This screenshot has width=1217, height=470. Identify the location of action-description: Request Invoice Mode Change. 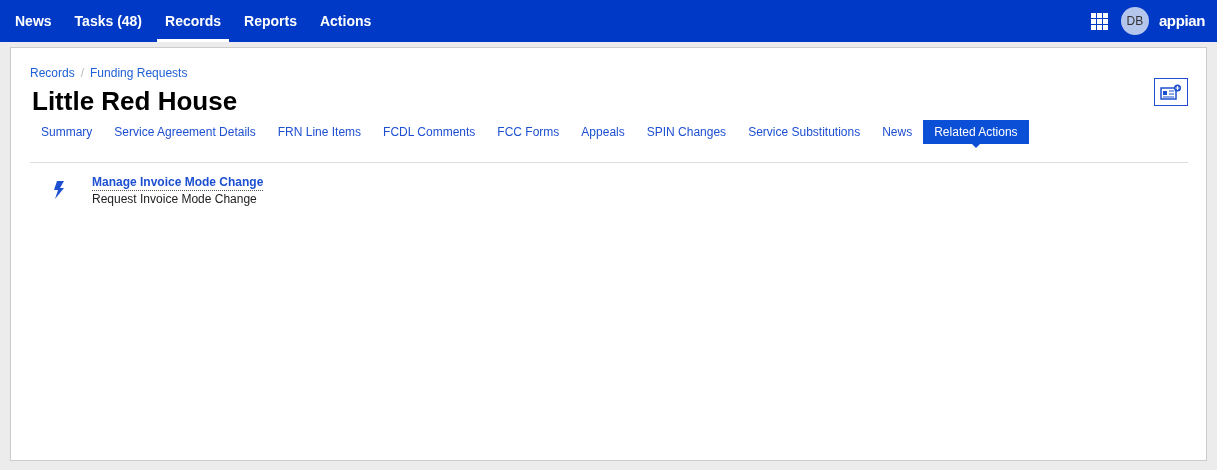
(175, 199).